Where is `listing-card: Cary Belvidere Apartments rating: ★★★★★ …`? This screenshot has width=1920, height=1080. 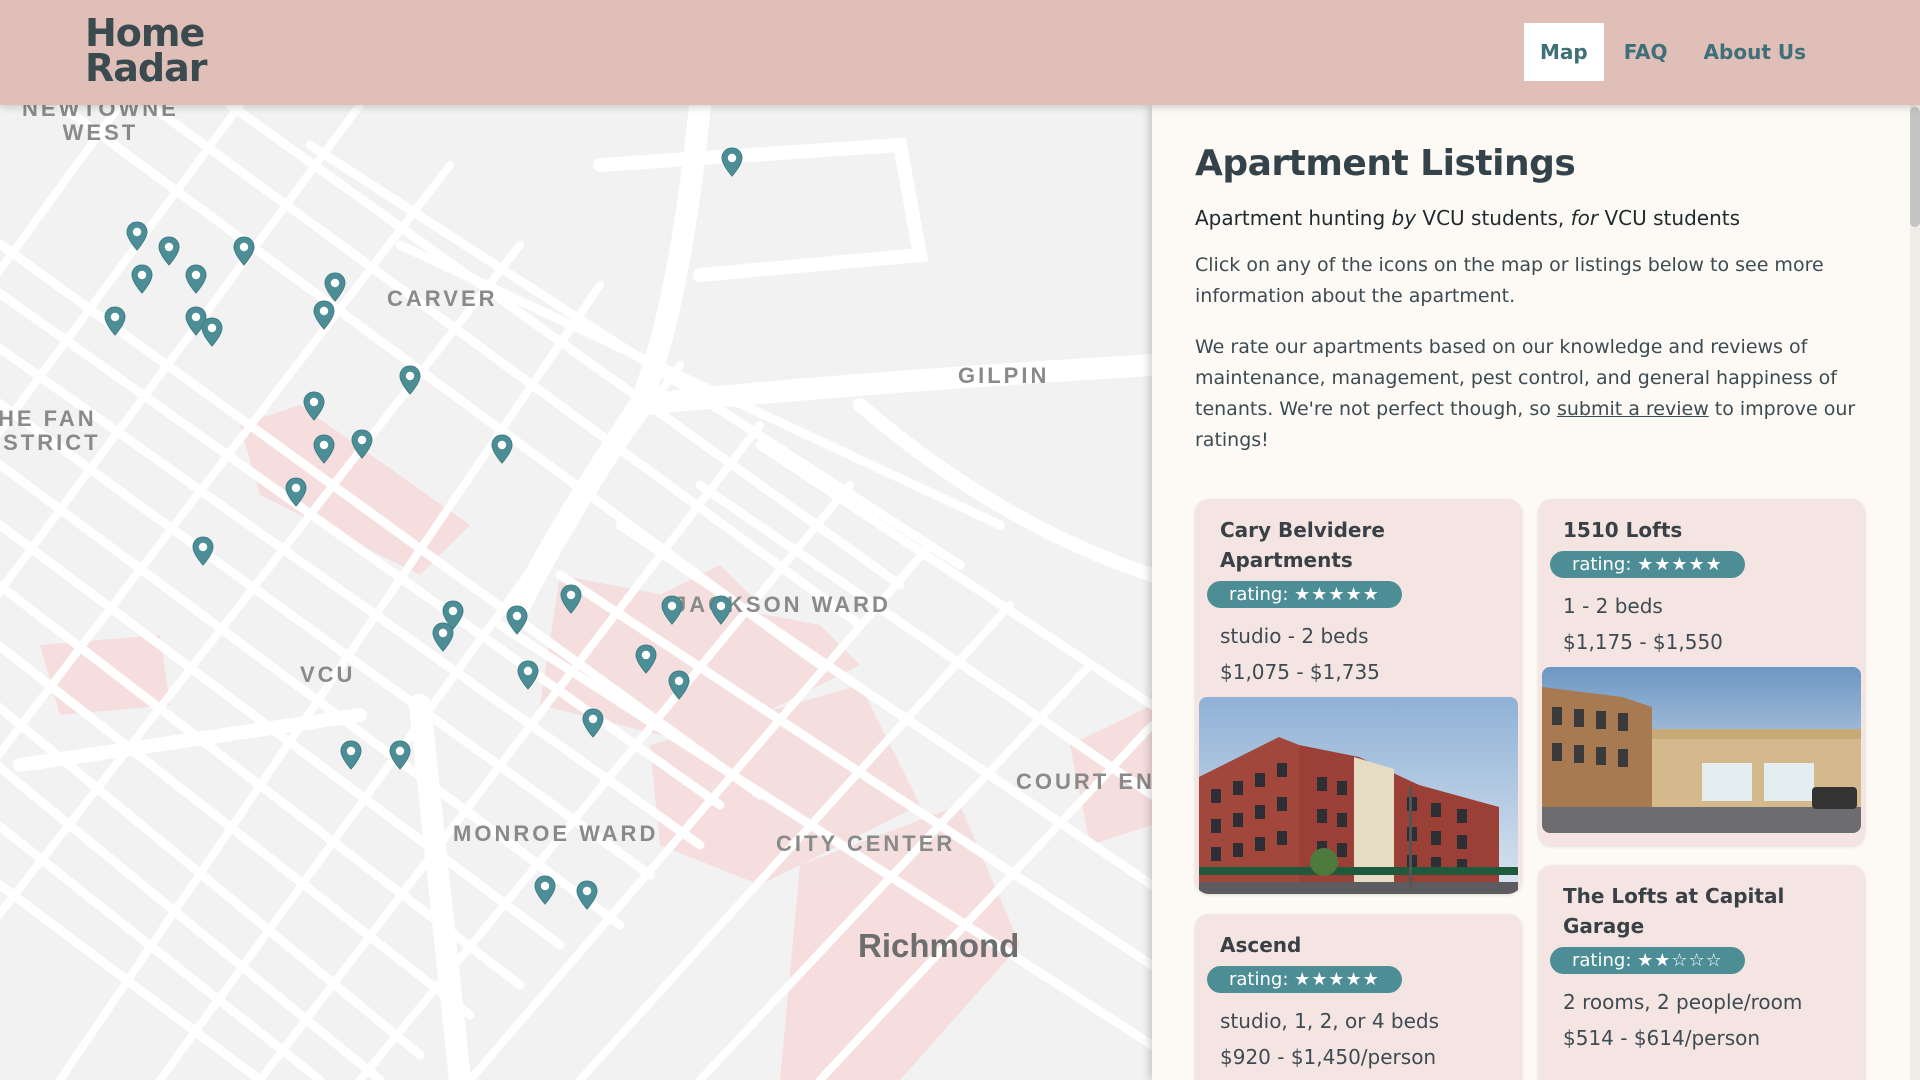 listing-card: Cary Belvidere Apartments rating: ★★★★★ … is located at coordinates (1358, 696).